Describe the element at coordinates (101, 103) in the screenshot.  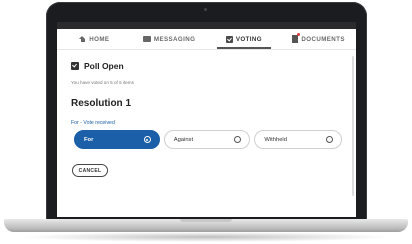
I see `resolution-title: Resolution 1` at that location.